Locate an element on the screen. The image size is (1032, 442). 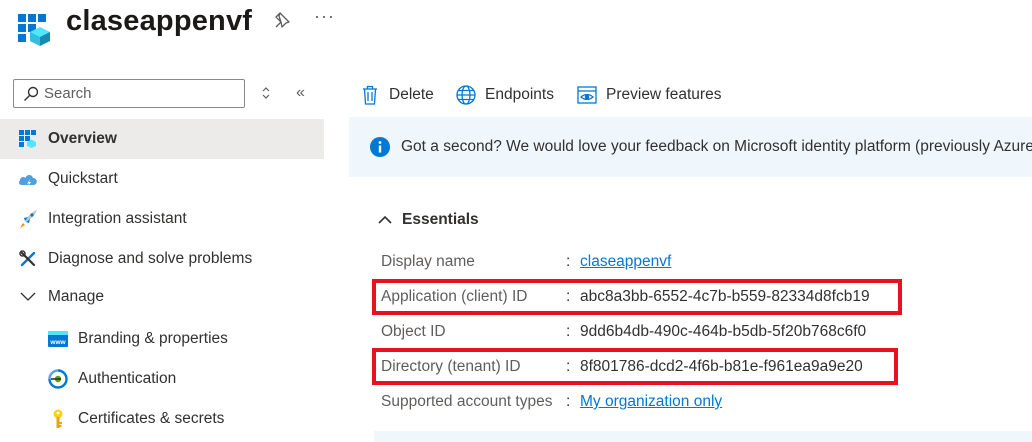
www-icon: www is located at coordinates (58, 339).